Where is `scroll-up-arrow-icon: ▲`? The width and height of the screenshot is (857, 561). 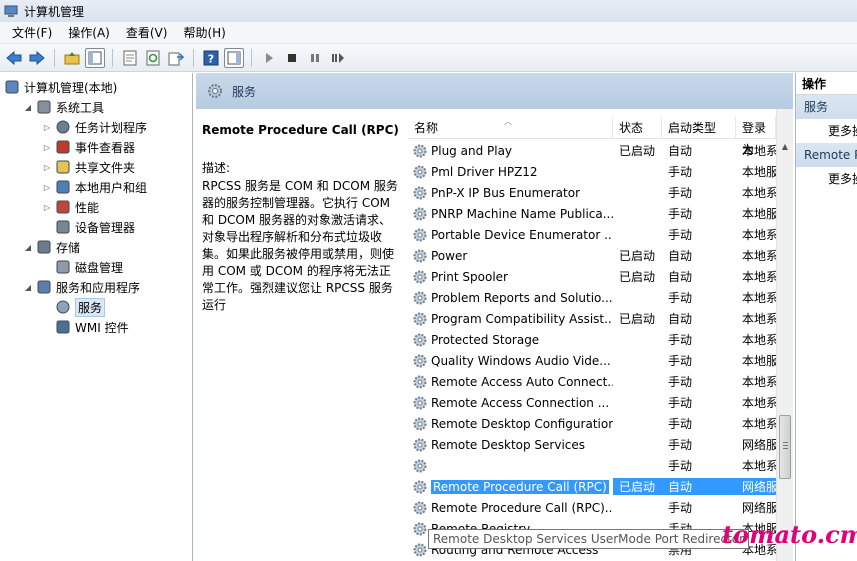
scroll-up-arrow-icon: ▲ is located at coordinates (785, 147).